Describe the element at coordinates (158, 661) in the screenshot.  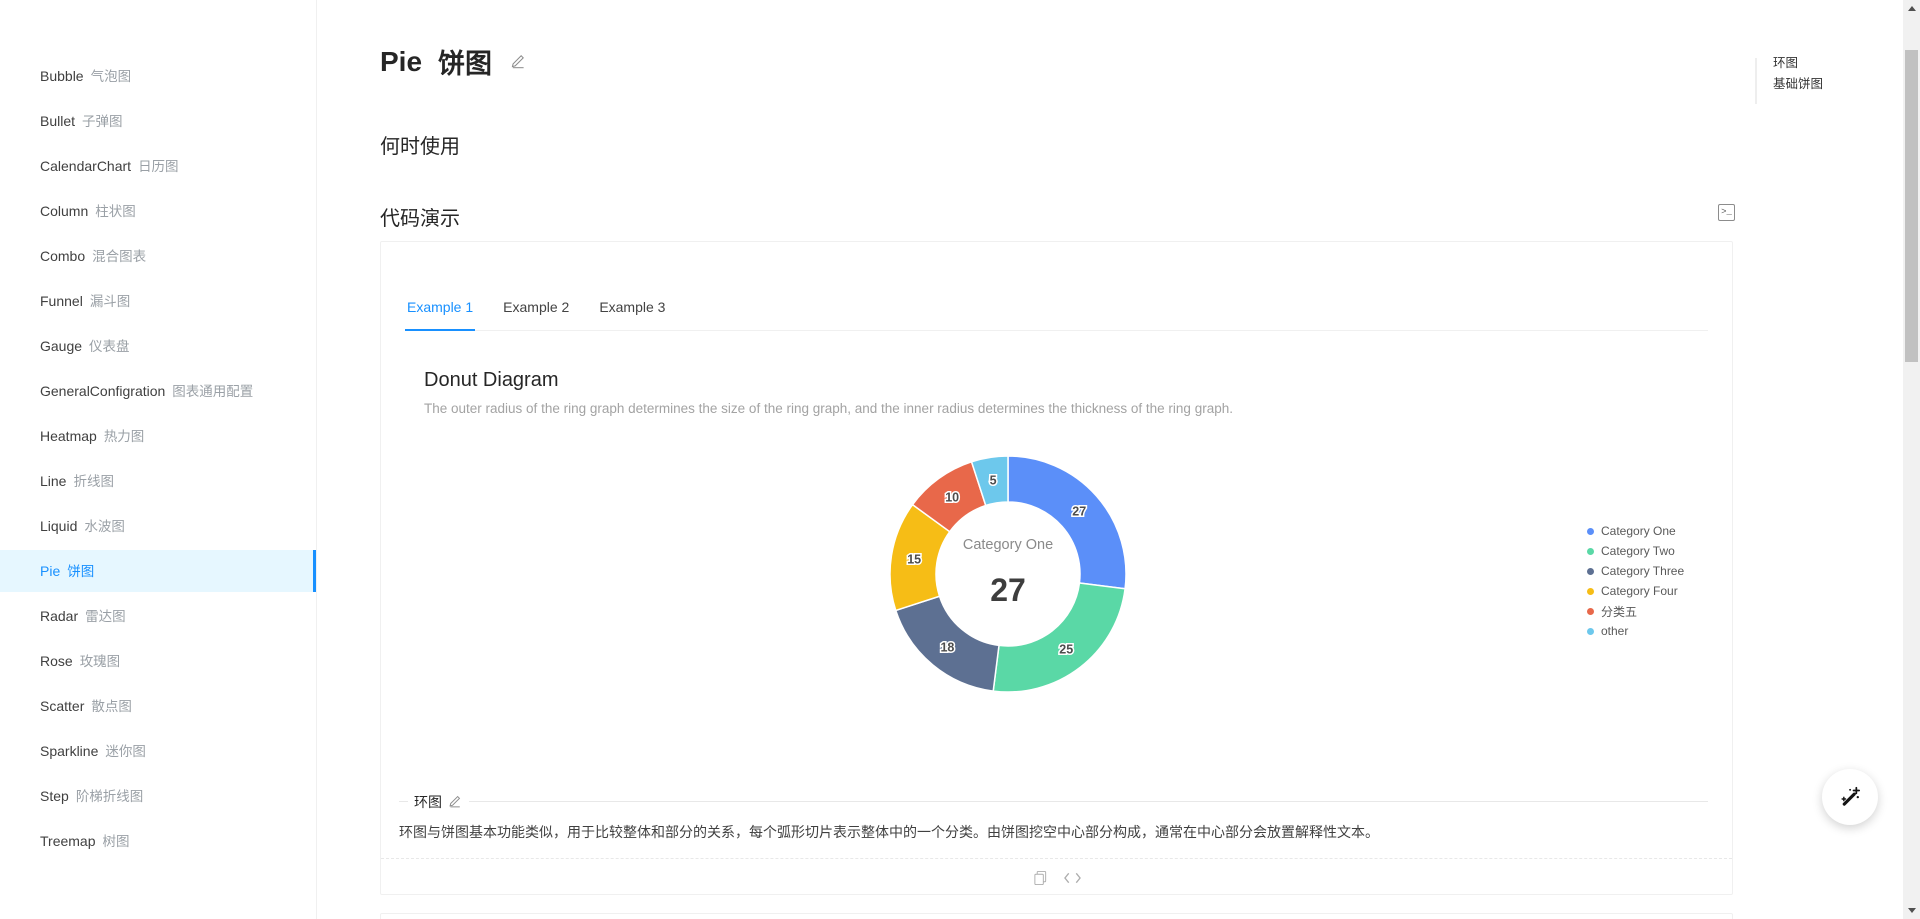
I see `sidebar-item-rose: Rose 玫瑰图` at that location.